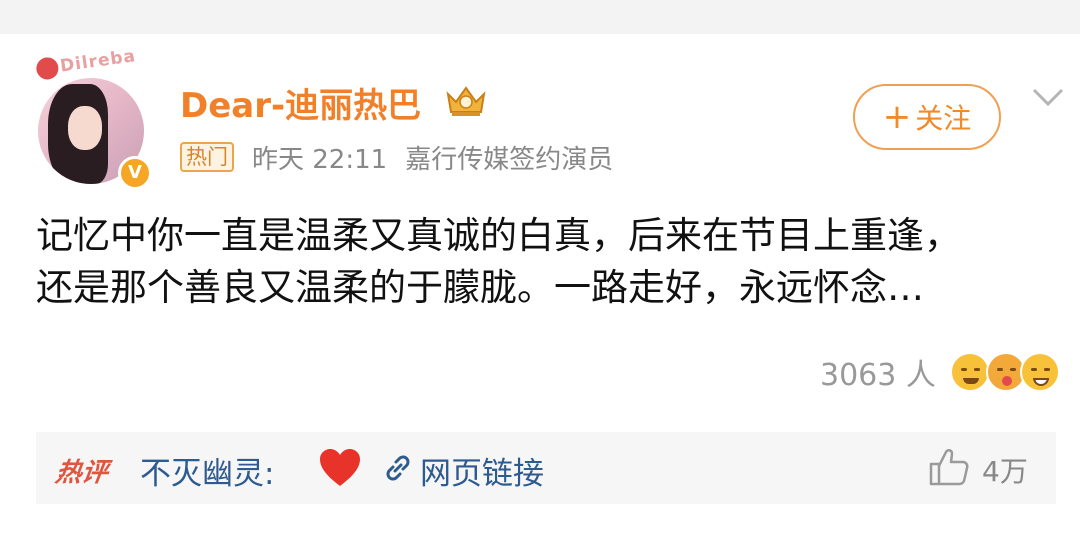 This screenshot has height=544, width=1080. I want to click on comment-author: 不灭幽灵:, so click(207, 470).